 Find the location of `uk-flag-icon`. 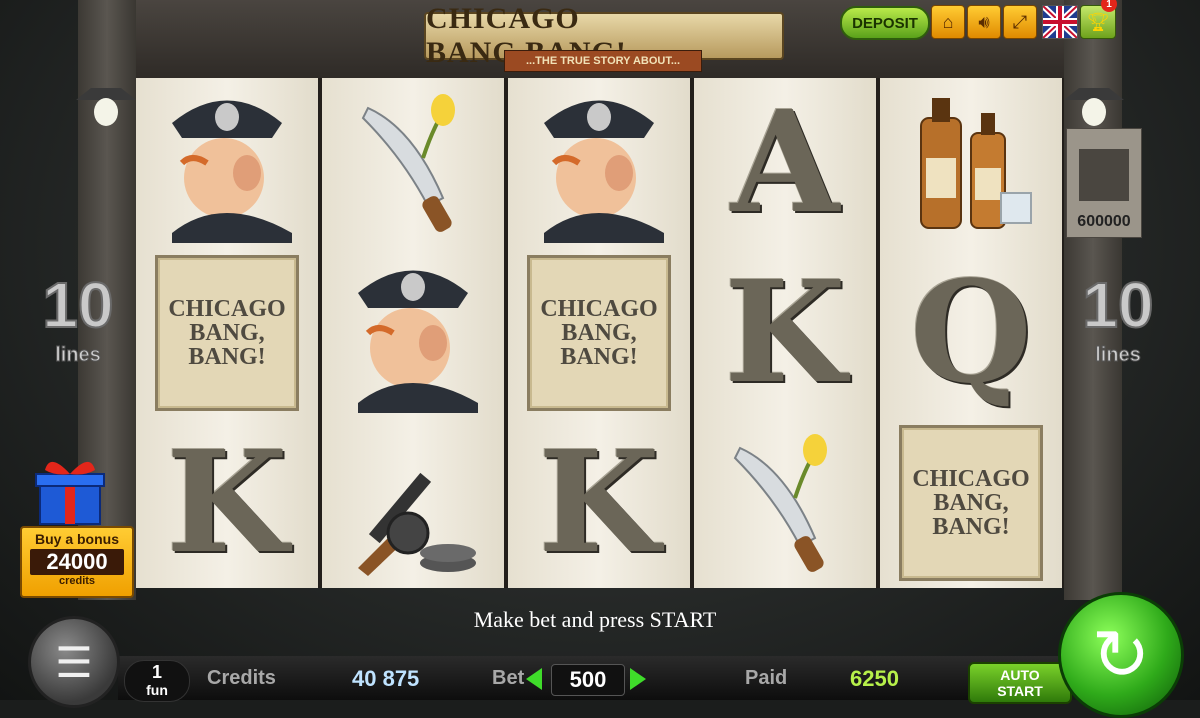

uk-flag-icon is located at coordinates (1060, 22).